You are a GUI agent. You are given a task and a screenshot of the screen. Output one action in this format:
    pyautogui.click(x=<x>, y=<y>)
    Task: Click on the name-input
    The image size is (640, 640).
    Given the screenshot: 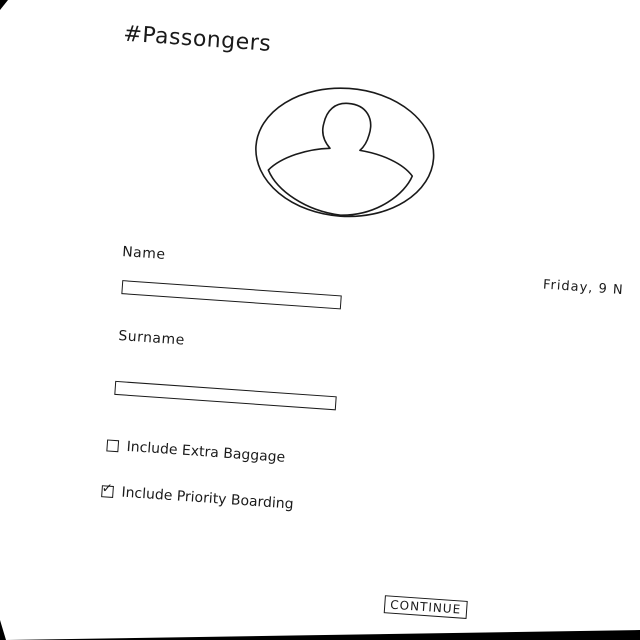 What is the action you would take?
    pyautogui.click(x=231, y=295)
    